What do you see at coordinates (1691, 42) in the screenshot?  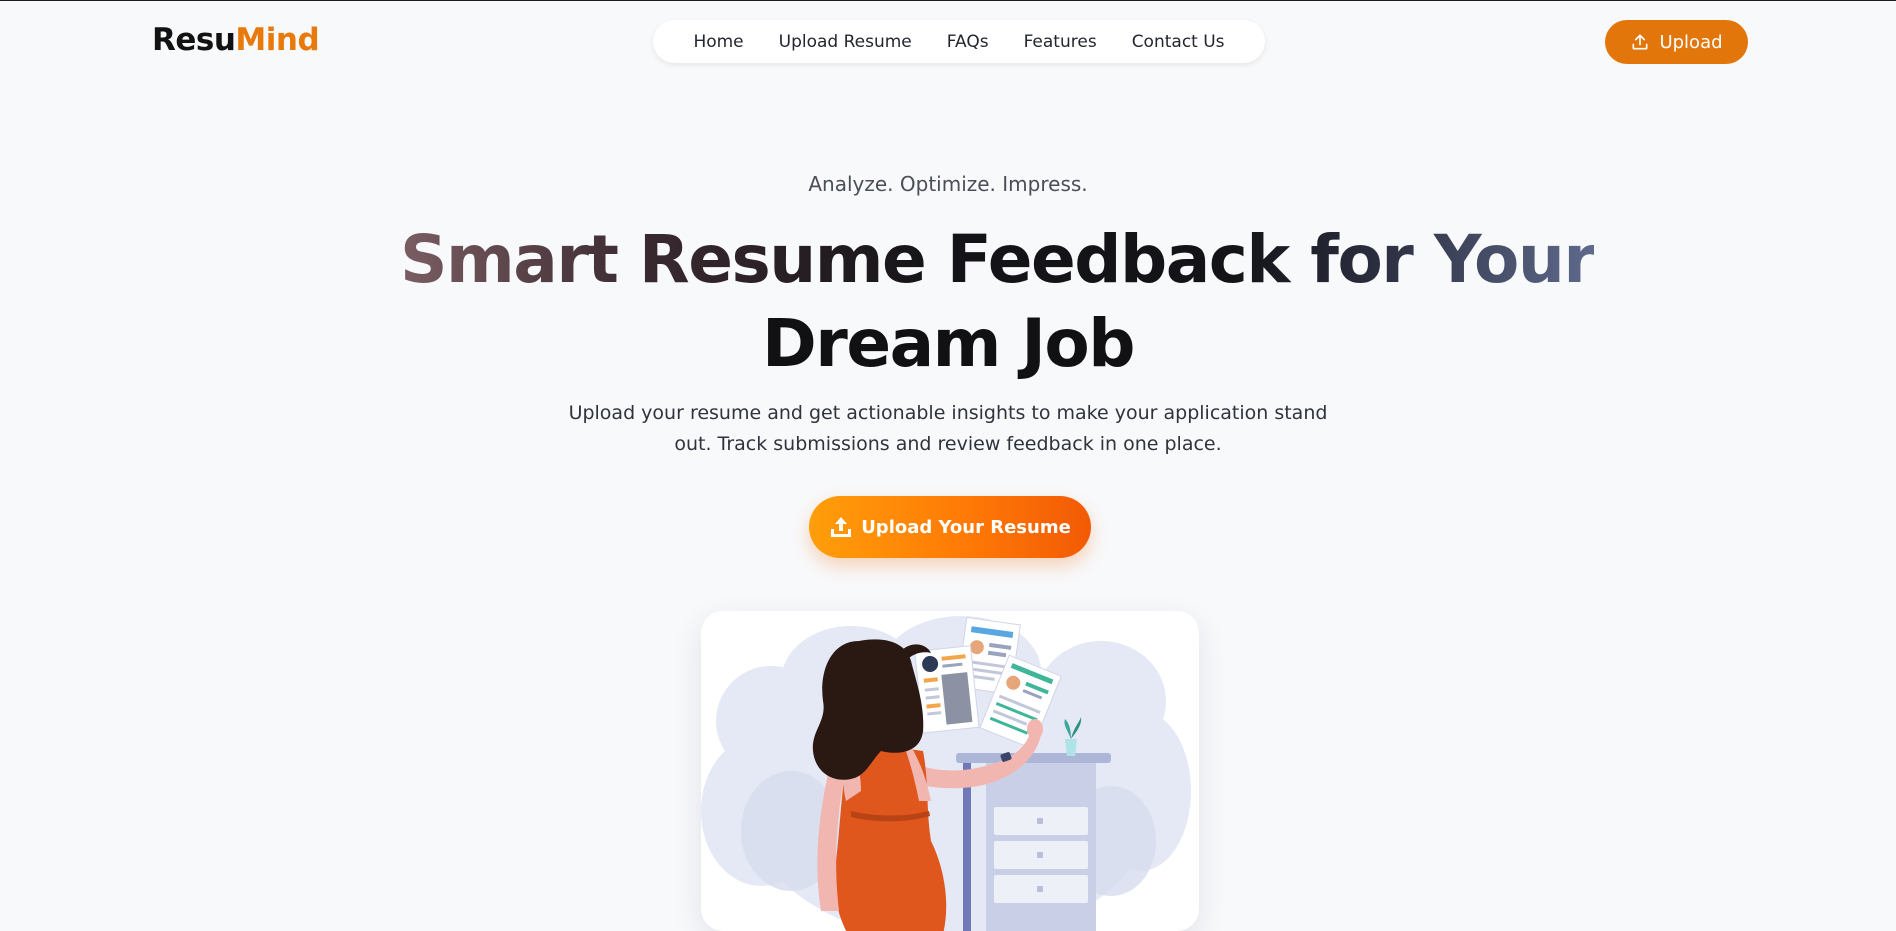 I see `header-upload-label: Upload` at bounding box center [1691, 42].